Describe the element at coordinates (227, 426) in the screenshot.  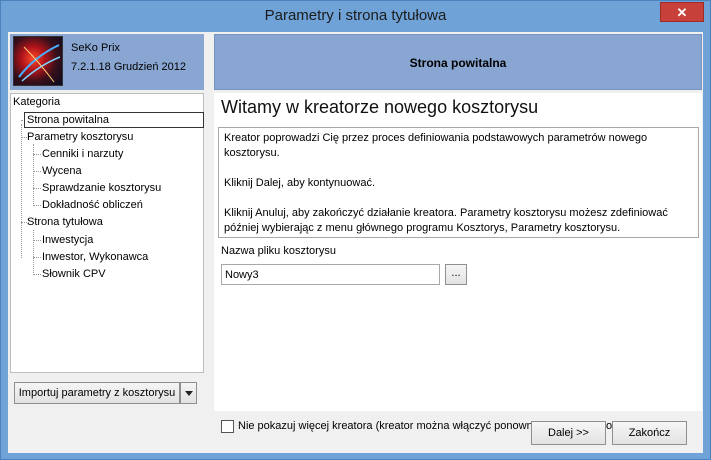
I see `dont-show-again-checkbox` at that location.